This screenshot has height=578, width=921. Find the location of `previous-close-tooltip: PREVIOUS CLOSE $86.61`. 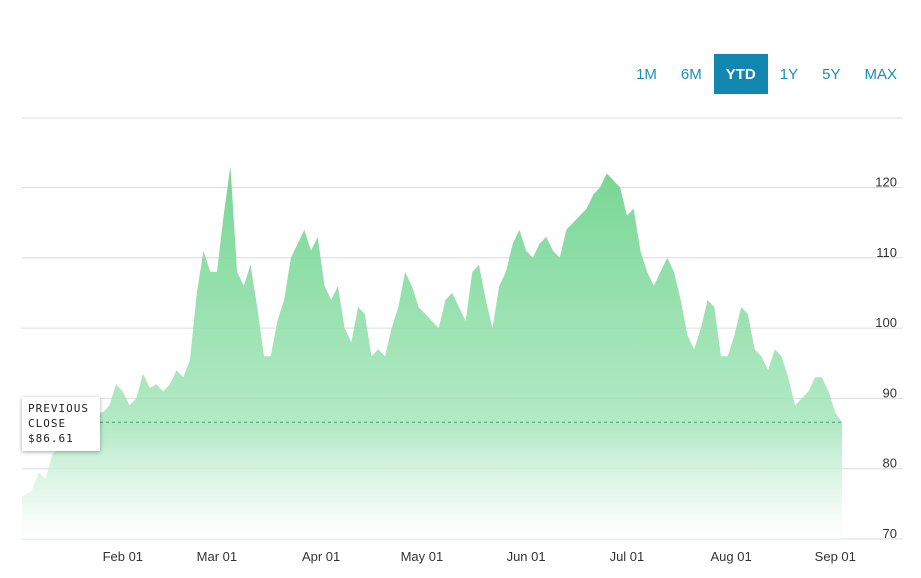

previous-close-tooltip: PREVIOUS CLOSE $86.61 is located at coordinates (61, 424).